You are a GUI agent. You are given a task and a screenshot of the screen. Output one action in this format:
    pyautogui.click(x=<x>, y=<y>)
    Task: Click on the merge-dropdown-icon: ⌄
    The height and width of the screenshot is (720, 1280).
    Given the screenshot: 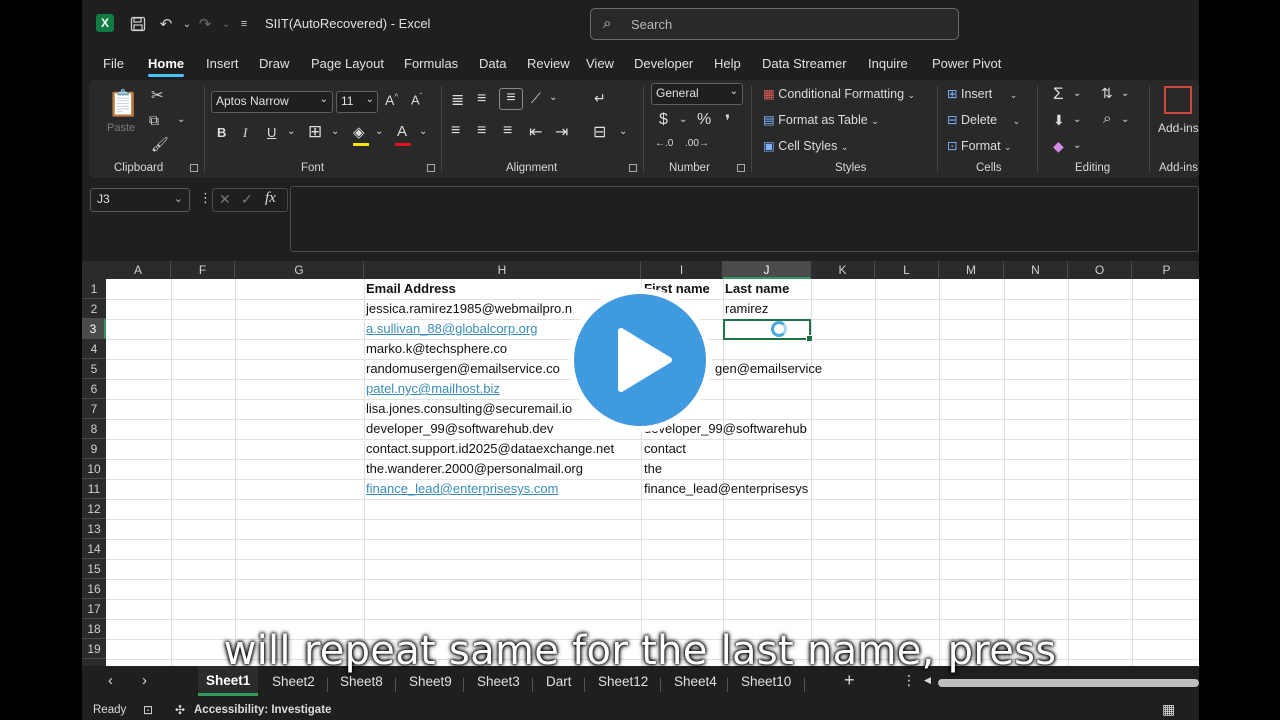 What is the action you would take?
    pyautogui.click(x=623, y=131)
    